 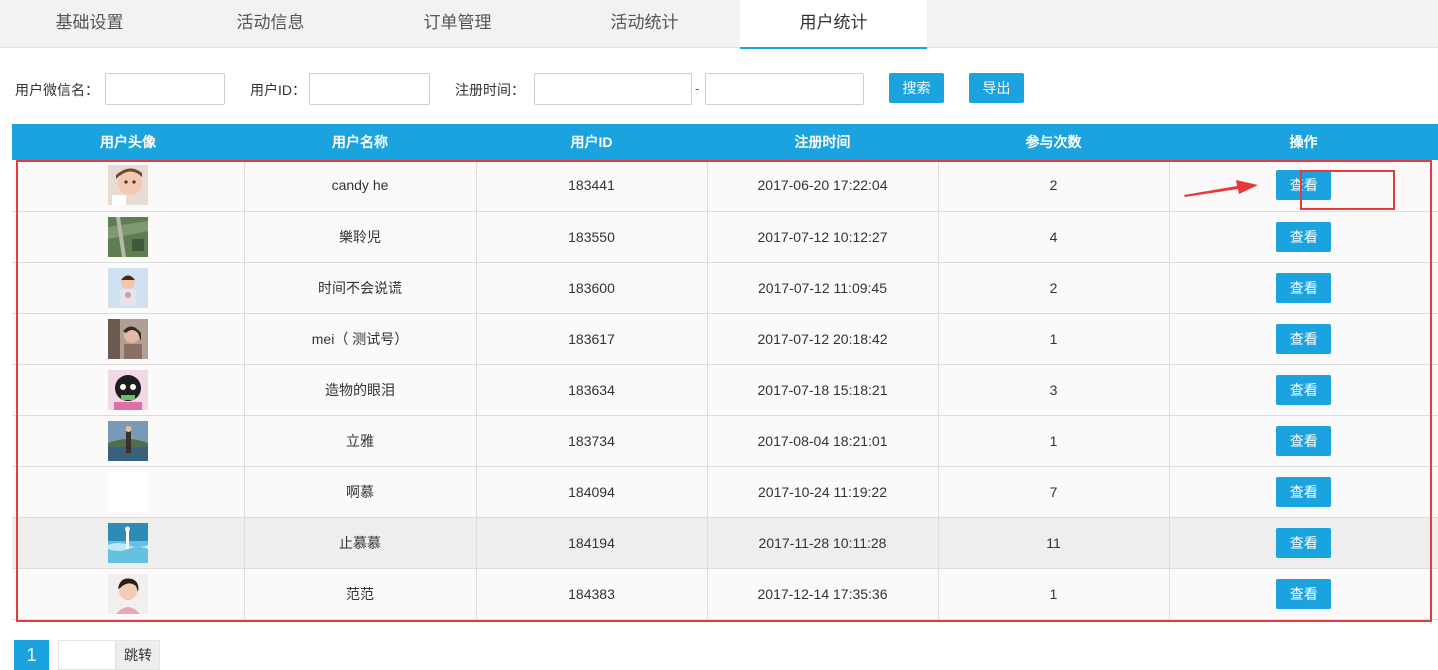 I want to click on table-row: 范范 184383 2017-12-14 17:35:36 1 查看, so click(x=725, y=594).